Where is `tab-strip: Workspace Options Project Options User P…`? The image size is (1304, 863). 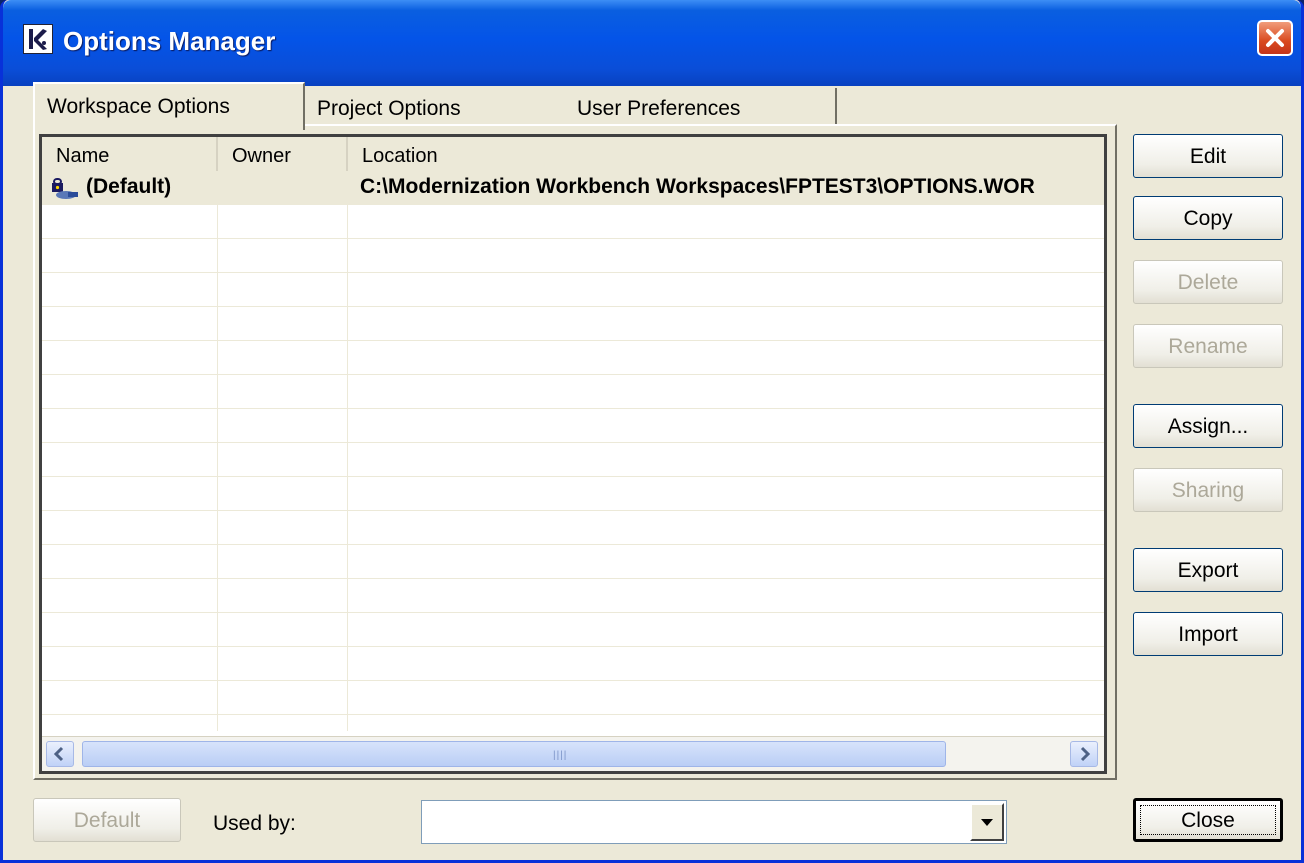 tab-strip: Workspace Options Project Options User P… is located at coordinates (438, 106).